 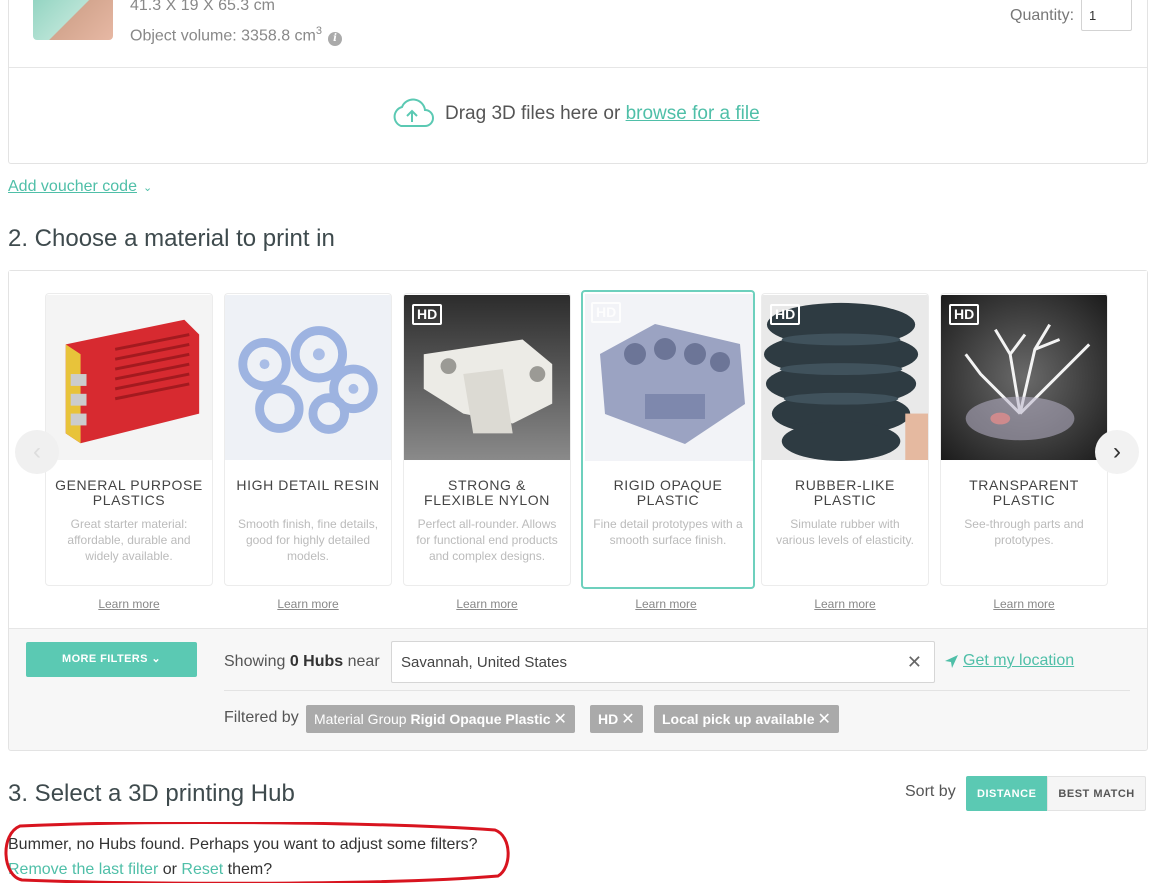 What do you see at coordinates (257, 852) in the screenshot?
I see `red-highlight-annotation` at bounding box center [257, 852].